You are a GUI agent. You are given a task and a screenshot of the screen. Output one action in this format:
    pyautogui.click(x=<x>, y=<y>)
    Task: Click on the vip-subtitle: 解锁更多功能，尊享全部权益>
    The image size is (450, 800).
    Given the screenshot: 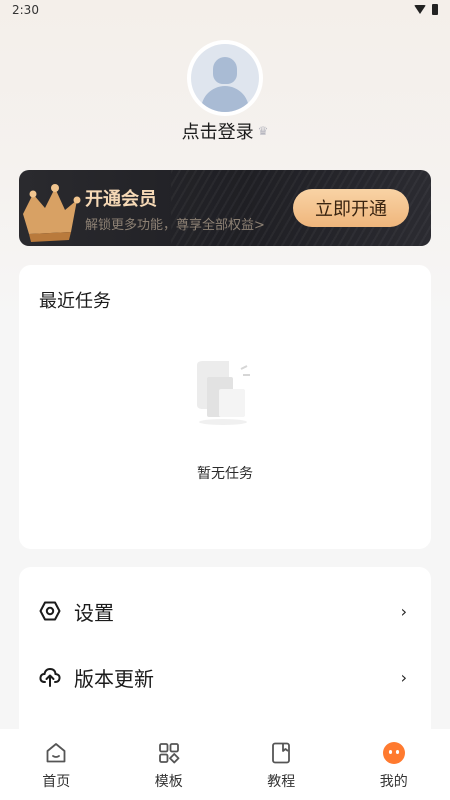 What is the action you would take?
    pyautogui.click(x=175, y=225)
    